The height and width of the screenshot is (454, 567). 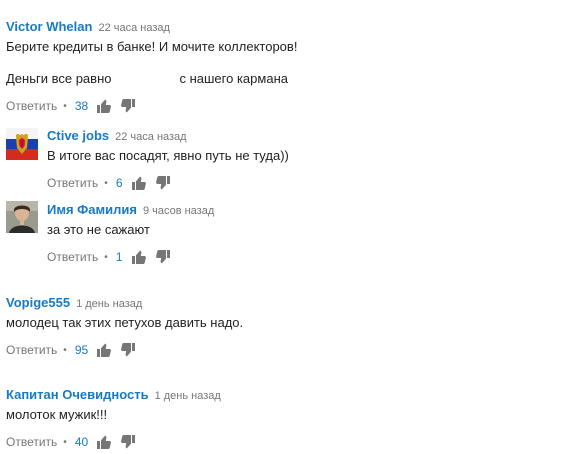 What do you see at coordinates (178, 211) in the screenshot?
I see `comment-timestamp: 9 часов назад` at bounding box center [178, 211].